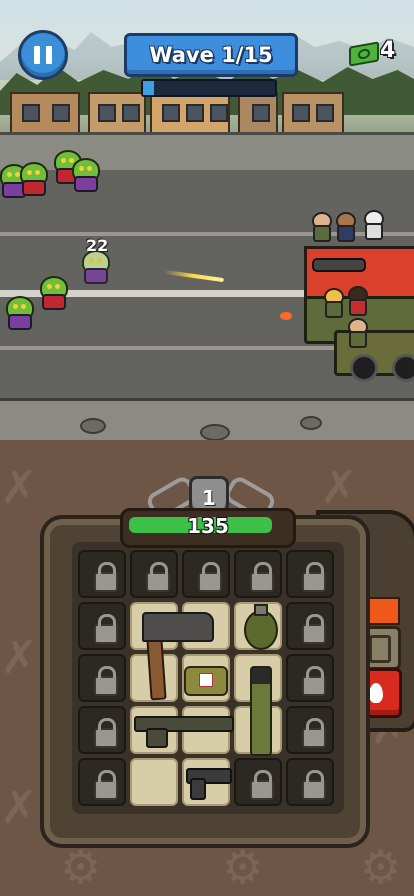 The height and width of the screenshot is (896, 414). I want to click on wave-banner: Wave 1/15, so click(211, 55).